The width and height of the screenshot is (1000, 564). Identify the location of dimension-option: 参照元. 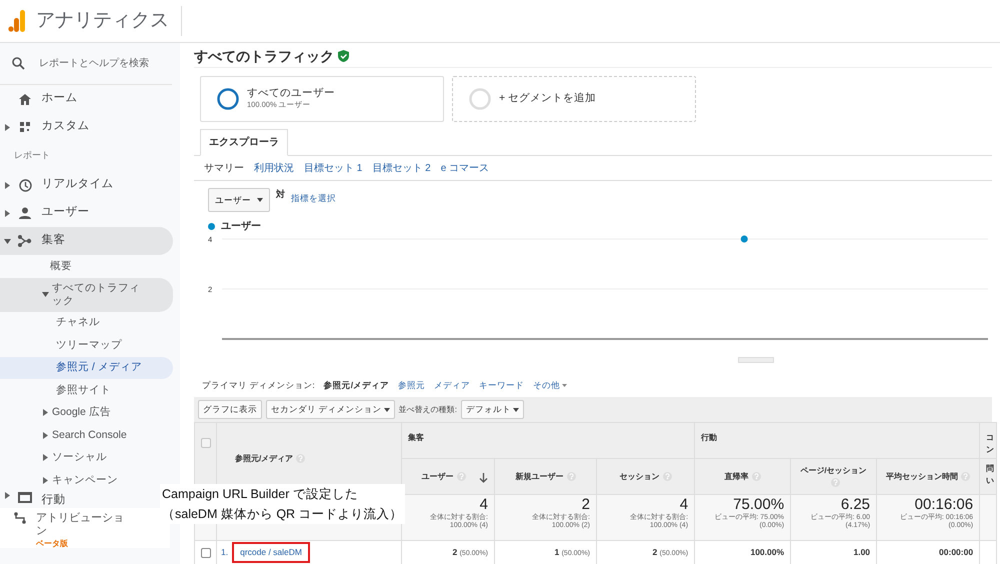
(412, 385).